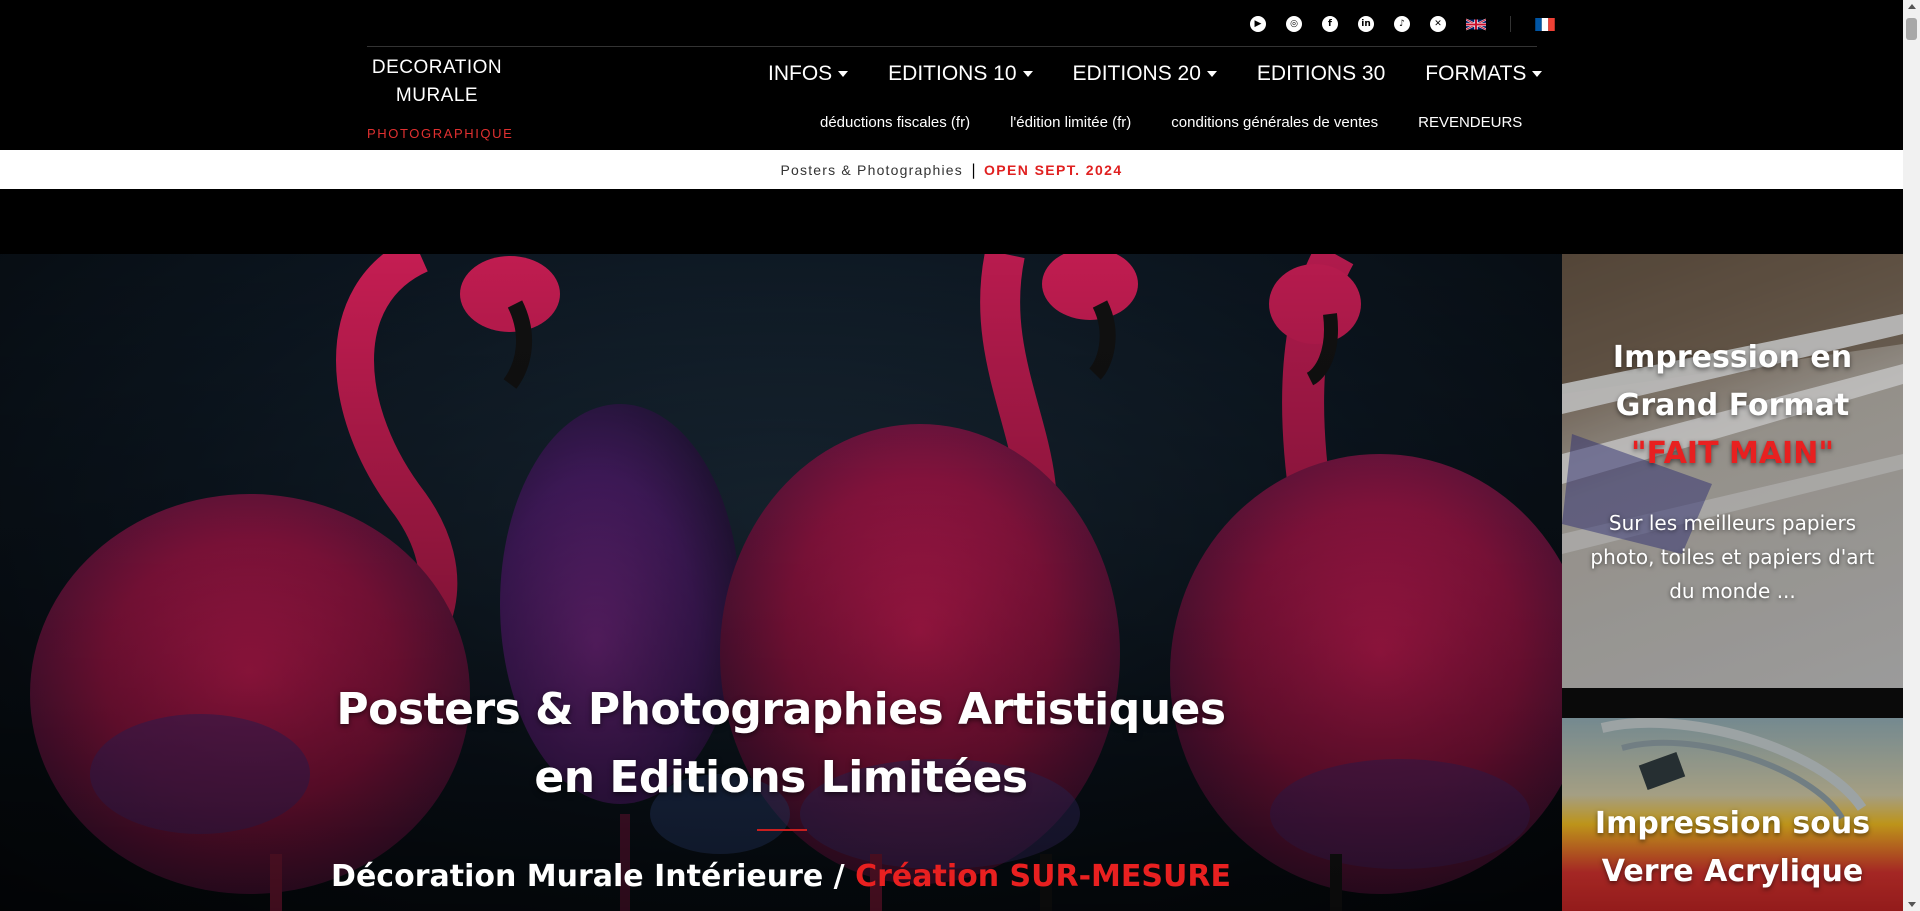  Describe the element at coordinates (800, 73) in the screenshot. I see `nav-item-label: INFOS` at that location.